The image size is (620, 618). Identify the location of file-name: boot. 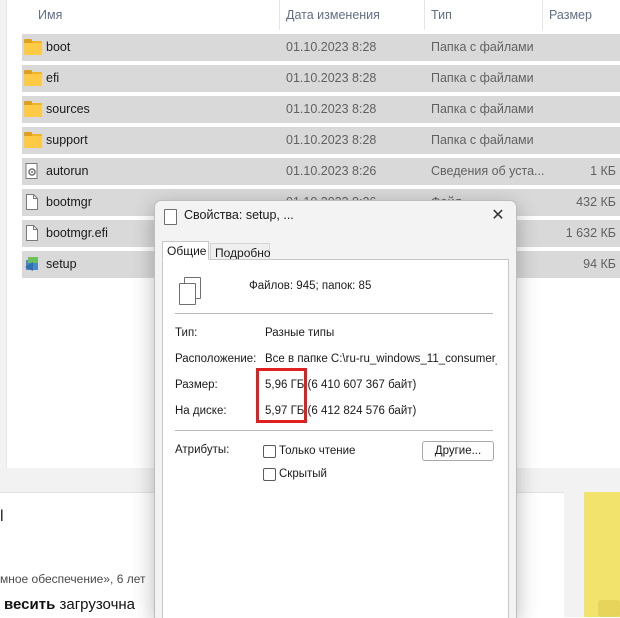
(58, 47).